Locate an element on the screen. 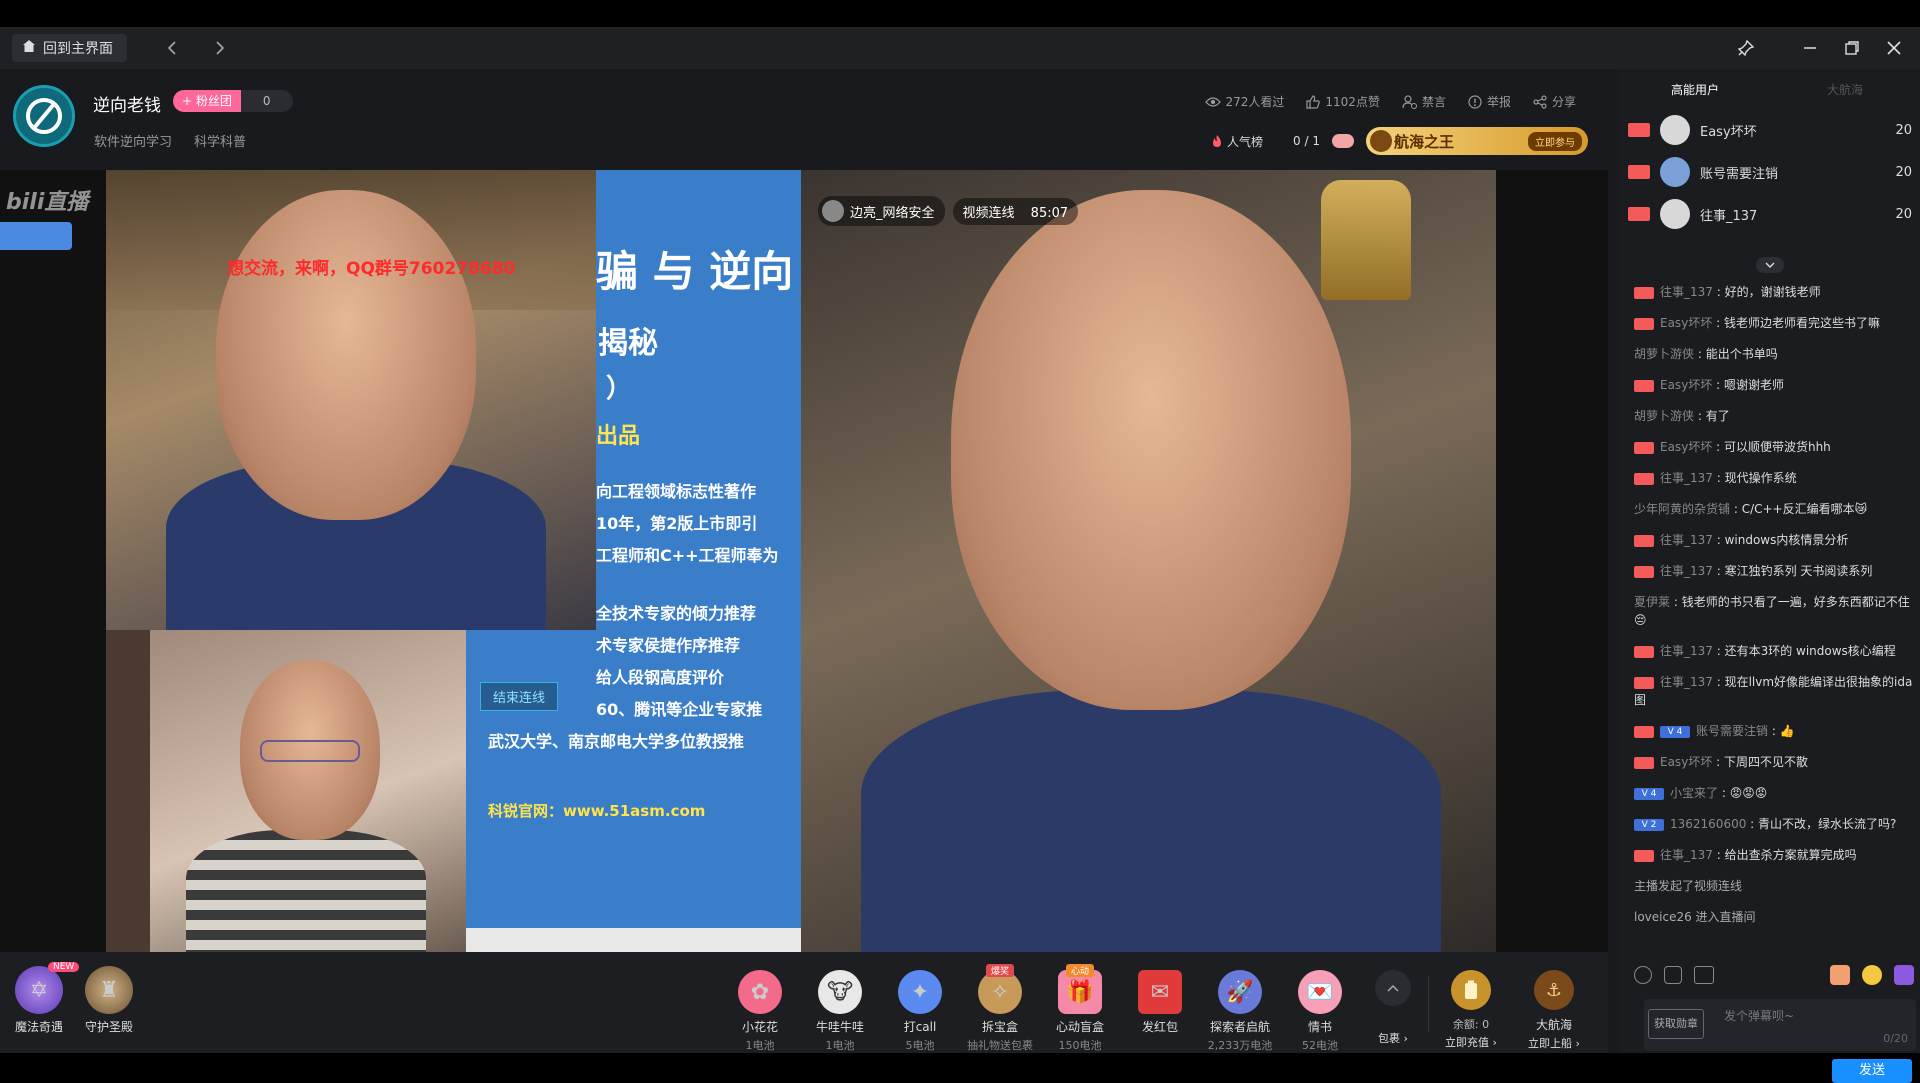 This screenshot has height=1083, width=1920. slide-line: 术专家侯捷作序推荐 is located at coordinates (668, 645).